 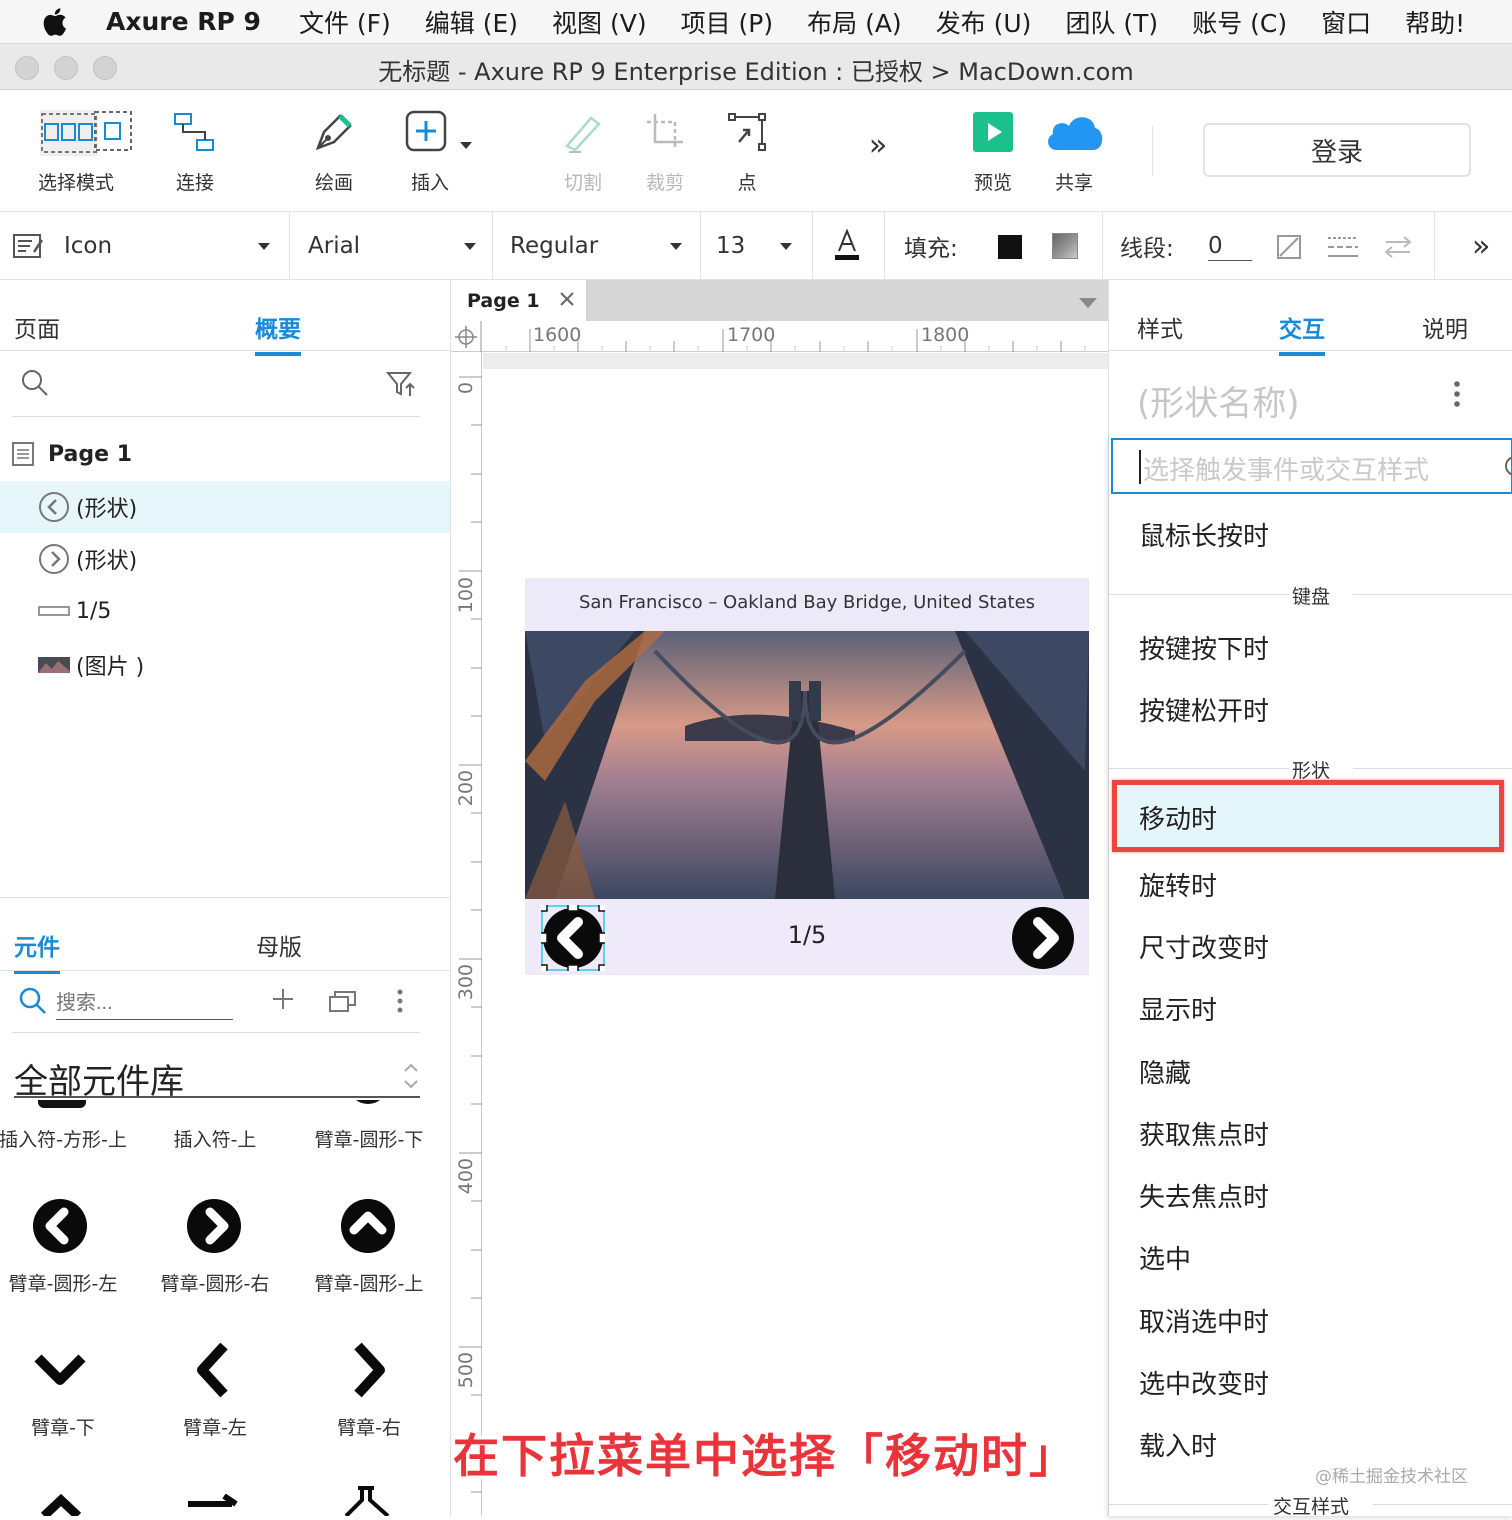 What do you see at coordinates (35, 385) in the screenshot?
I see `search-icon` at bounding box center [35, 385].